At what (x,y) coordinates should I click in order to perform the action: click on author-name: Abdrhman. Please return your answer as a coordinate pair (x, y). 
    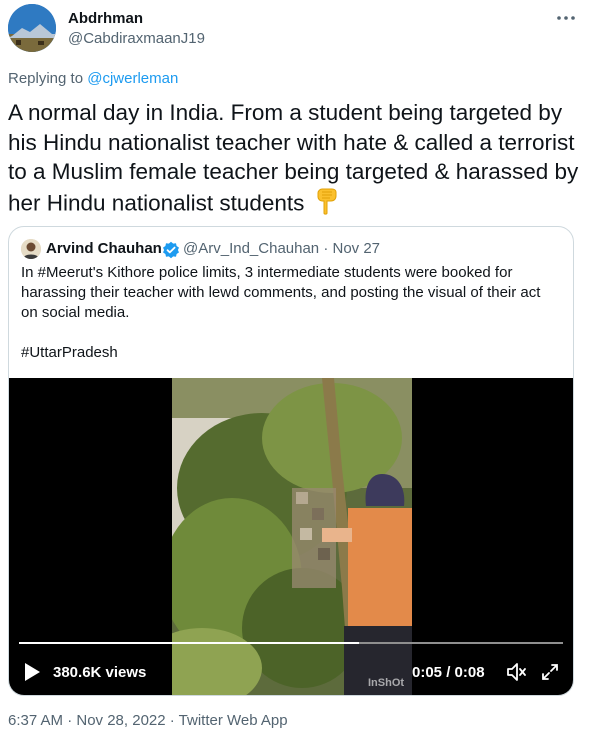
    Looking at the image, I should click on (105, 18).